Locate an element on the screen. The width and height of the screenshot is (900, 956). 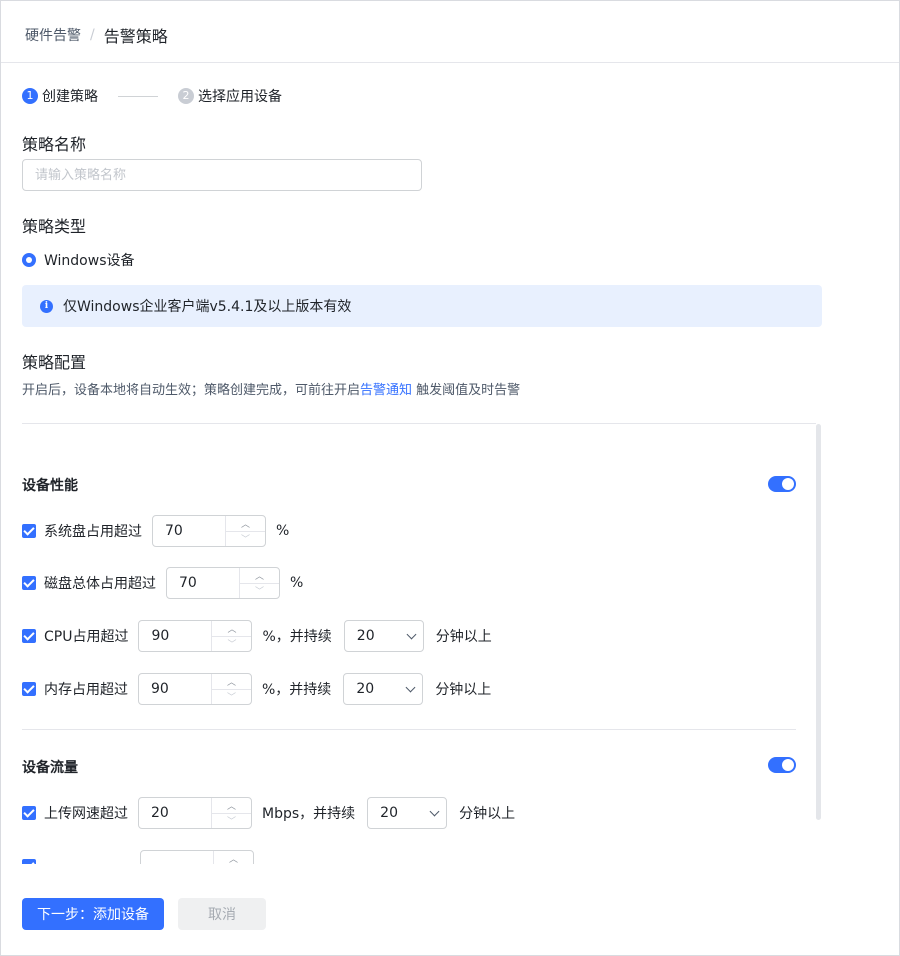
alert-notify-link: 告警通知 is located at coordinates (386, 390).